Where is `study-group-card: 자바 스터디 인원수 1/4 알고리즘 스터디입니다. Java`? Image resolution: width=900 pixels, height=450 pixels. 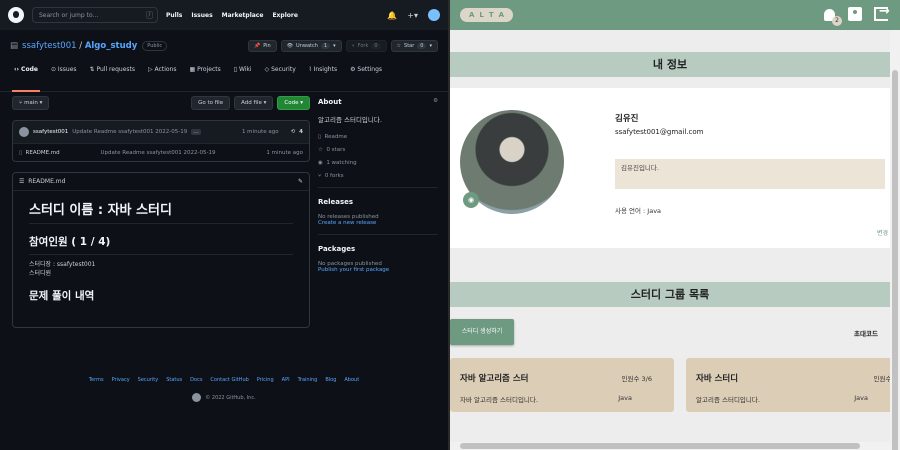
study-group-card: 자바 스터디 인원수 1/4 알고리즘 스터디입니다. Java is located at coordinates (793, 385).